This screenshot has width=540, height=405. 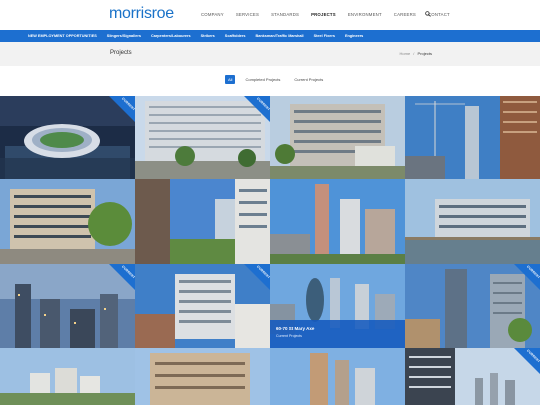 I want to click on filter-all: All, so click(x=230, y=79).